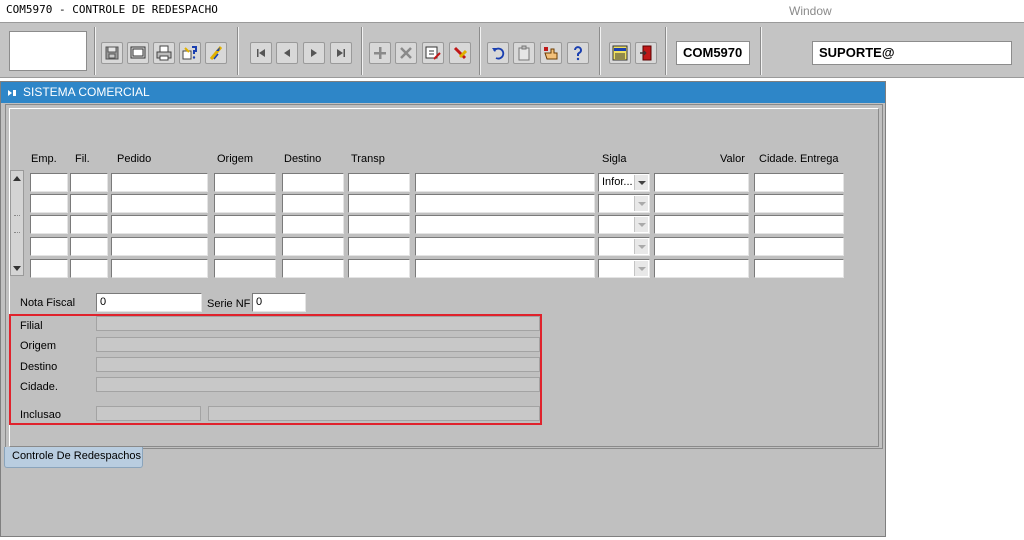 This screenshot has height=540, width=1024. I want to click on help-button, so click(578, 53).